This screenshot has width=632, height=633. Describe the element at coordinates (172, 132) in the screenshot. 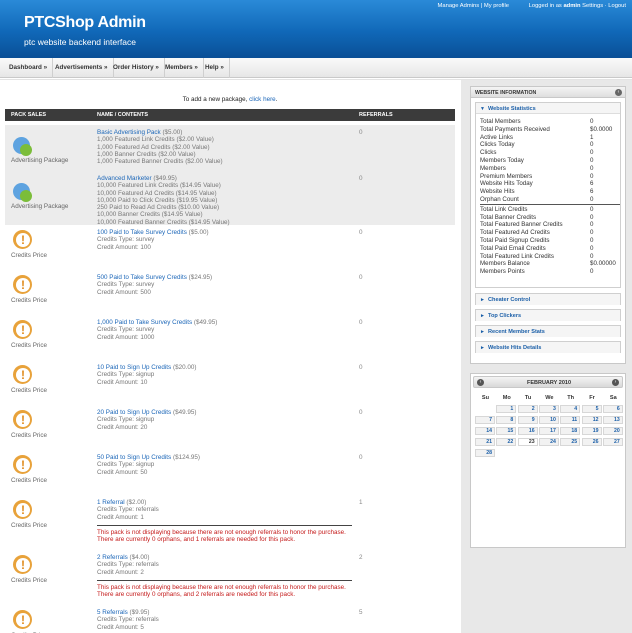

I see `package-price: ($5.00)` at that location.